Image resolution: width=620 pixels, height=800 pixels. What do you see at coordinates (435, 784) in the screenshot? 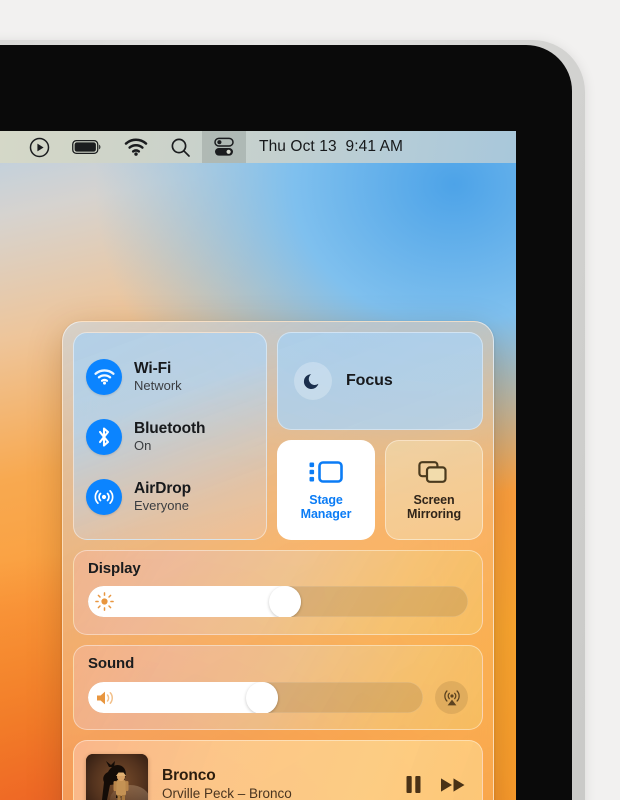
I see `now-playing-controls` at bounding box center [435, 784].